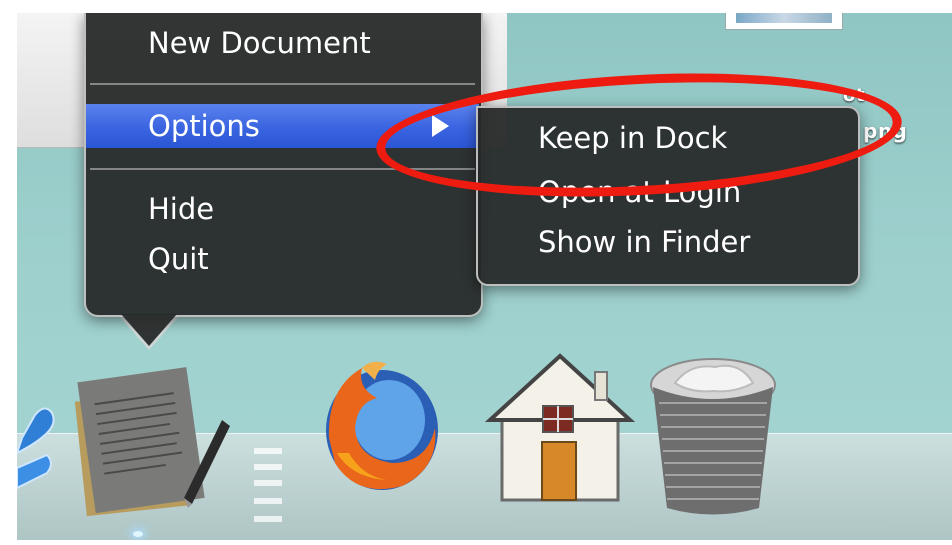 The height and width of the screenshot is (545, 952). What do you see at coordinates (784, 21) in the screenshot?
I see `desktop-thumbnail` at bounding box center [784, 21].